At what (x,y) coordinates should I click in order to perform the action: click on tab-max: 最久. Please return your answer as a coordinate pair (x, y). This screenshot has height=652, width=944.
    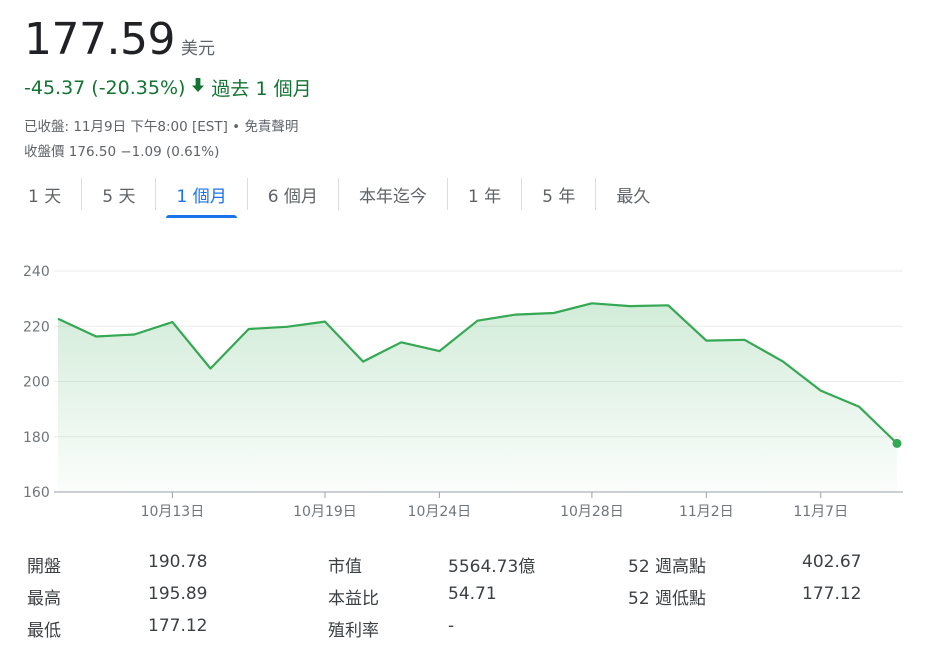
    Looking at the image, I should click on (633, 196).